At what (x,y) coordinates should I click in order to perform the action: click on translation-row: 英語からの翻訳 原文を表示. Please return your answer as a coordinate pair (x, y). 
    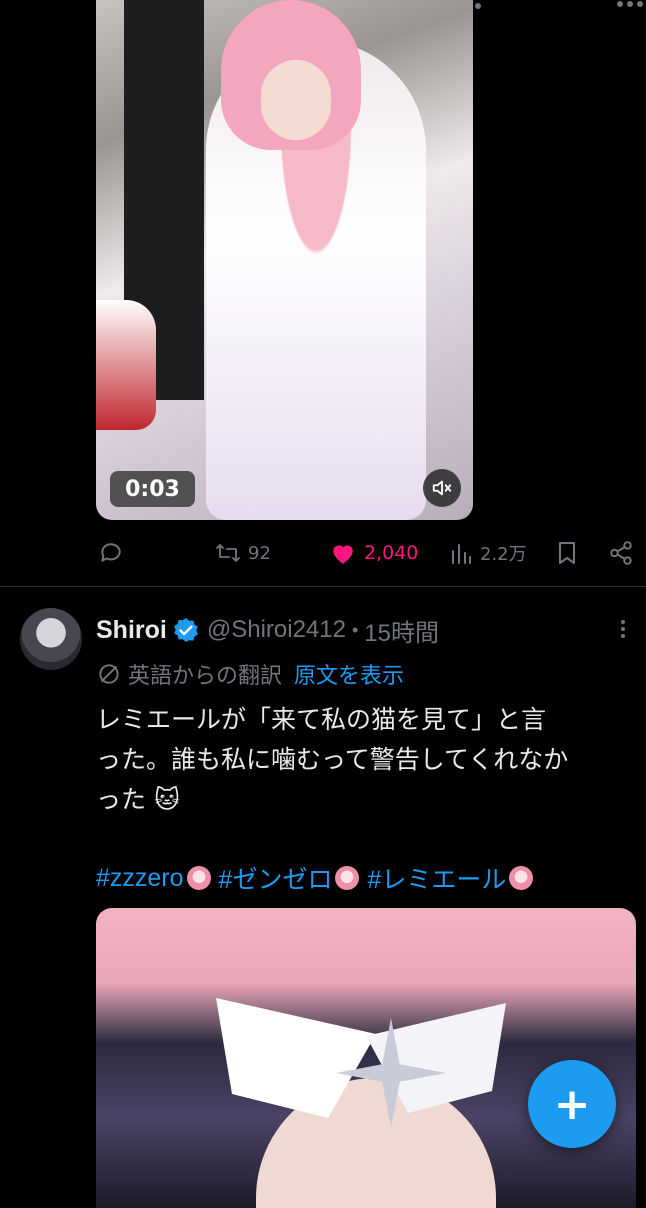
    Looking at the image, I should click on (250, 674).